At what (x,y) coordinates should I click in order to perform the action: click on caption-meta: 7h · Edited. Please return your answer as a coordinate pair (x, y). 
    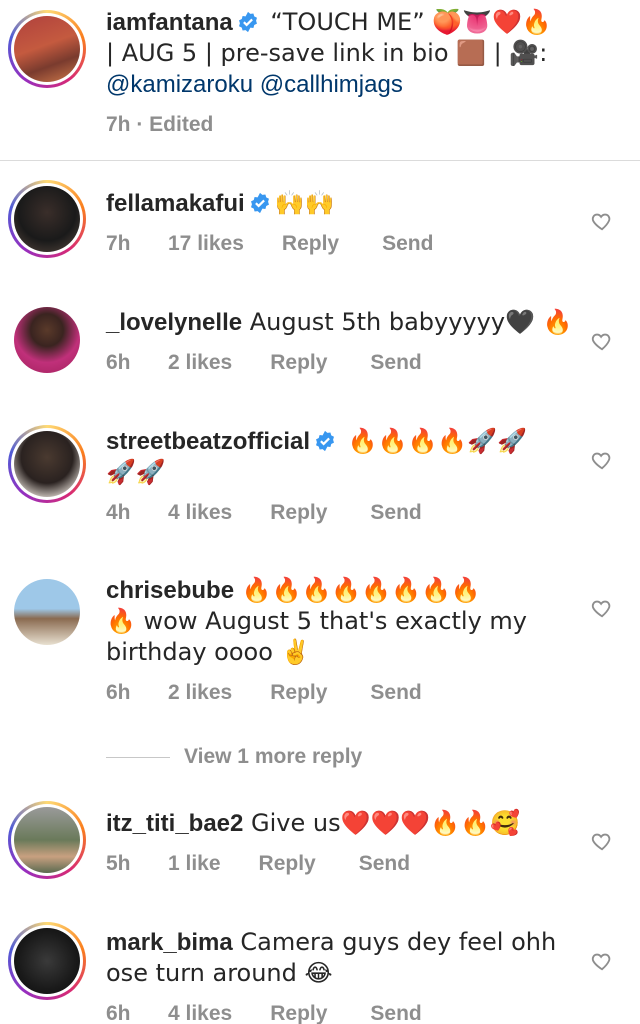
    Looking at the image, I should click on (160, 124).